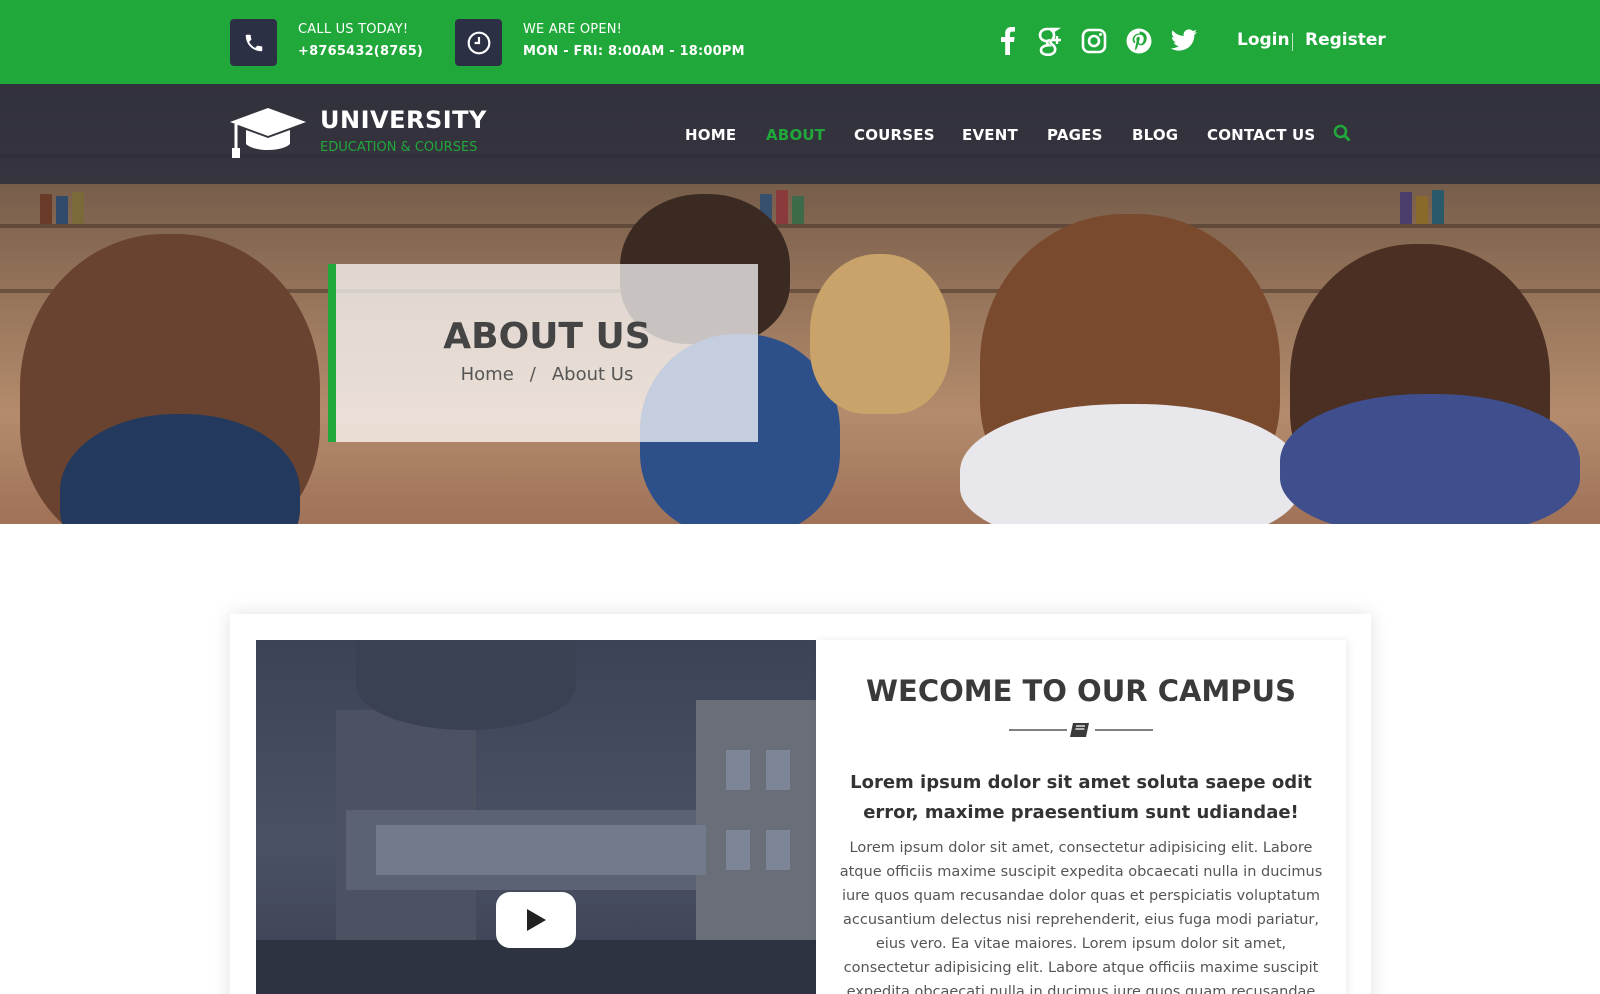  Describe the element at coordinates (1261, 135) in the screenshot. I see `nav-contact-us: CONTACT US` at that location.